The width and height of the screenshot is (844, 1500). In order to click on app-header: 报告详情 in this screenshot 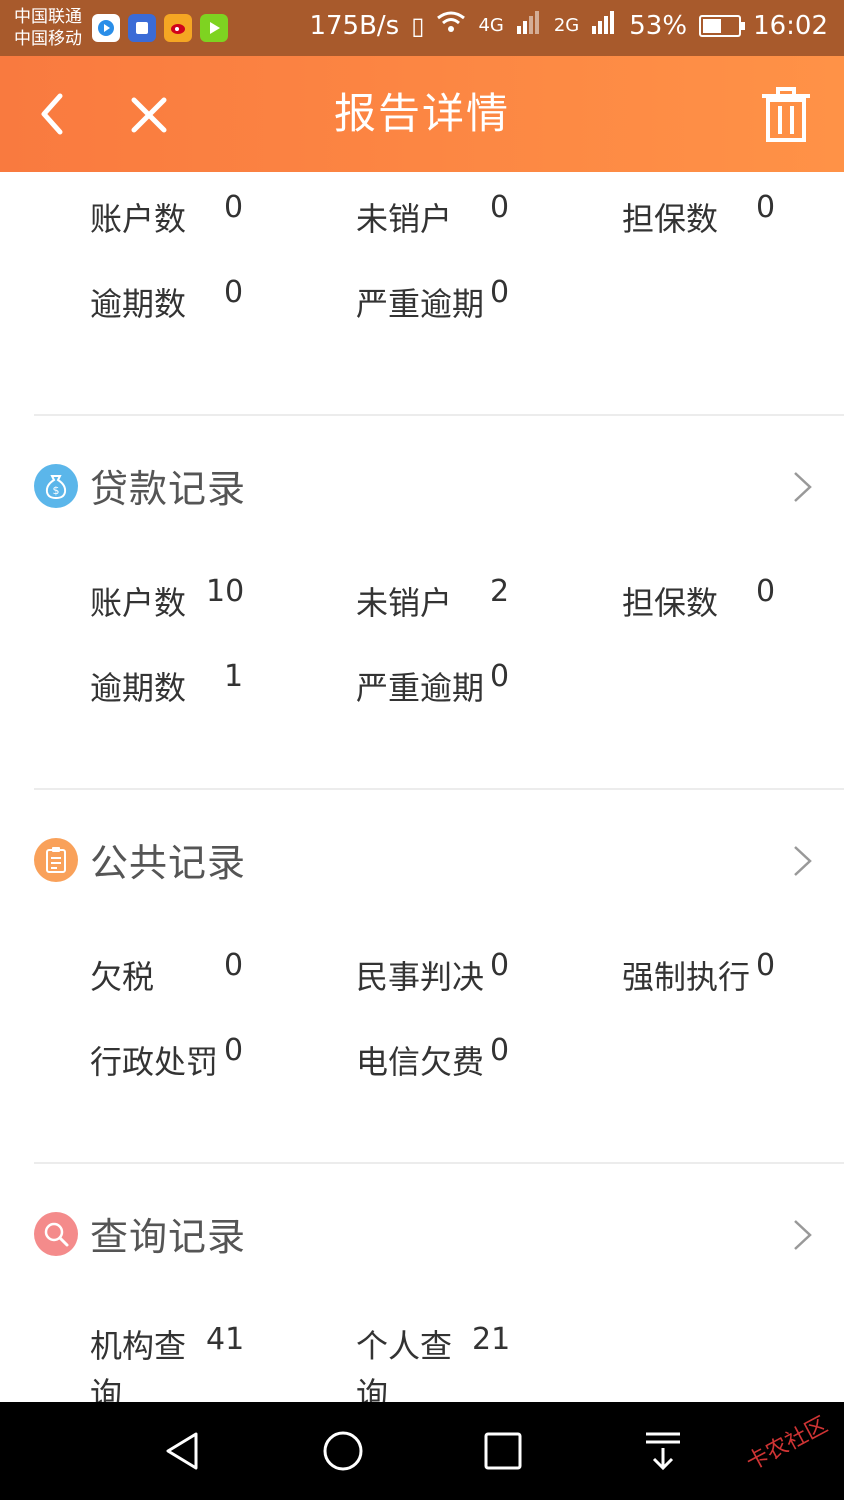, I will do `click(422, 114)`.